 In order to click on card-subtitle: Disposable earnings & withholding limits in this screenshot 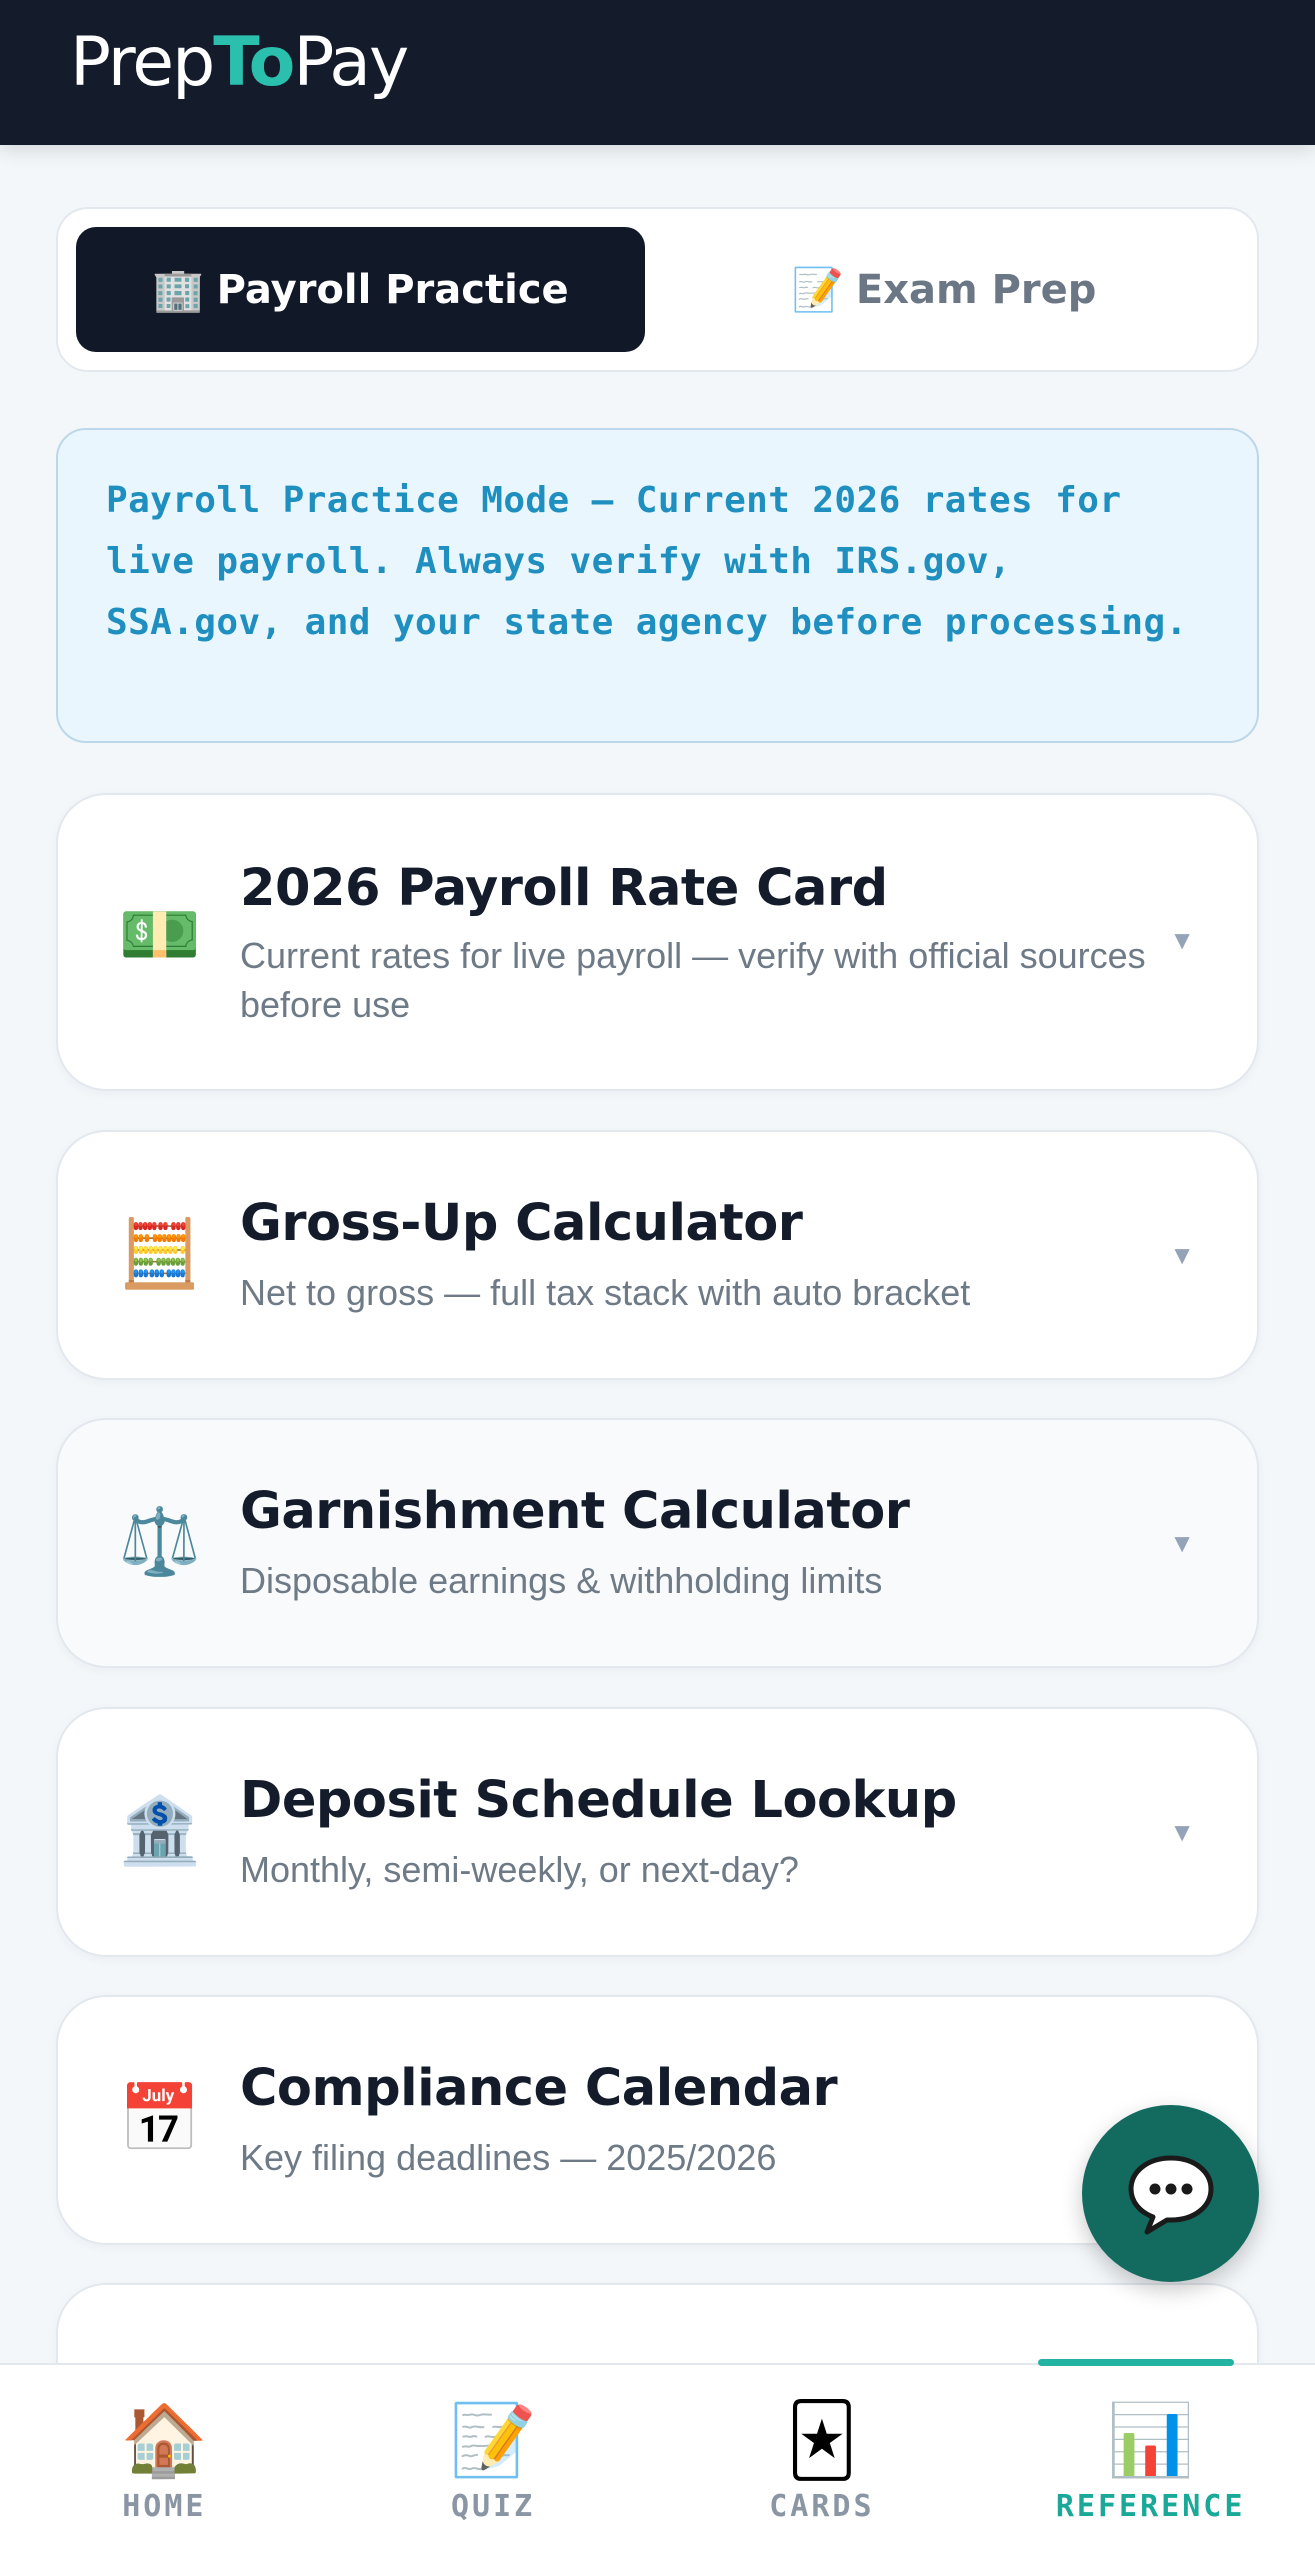, I will do `click(561, 1580)`.